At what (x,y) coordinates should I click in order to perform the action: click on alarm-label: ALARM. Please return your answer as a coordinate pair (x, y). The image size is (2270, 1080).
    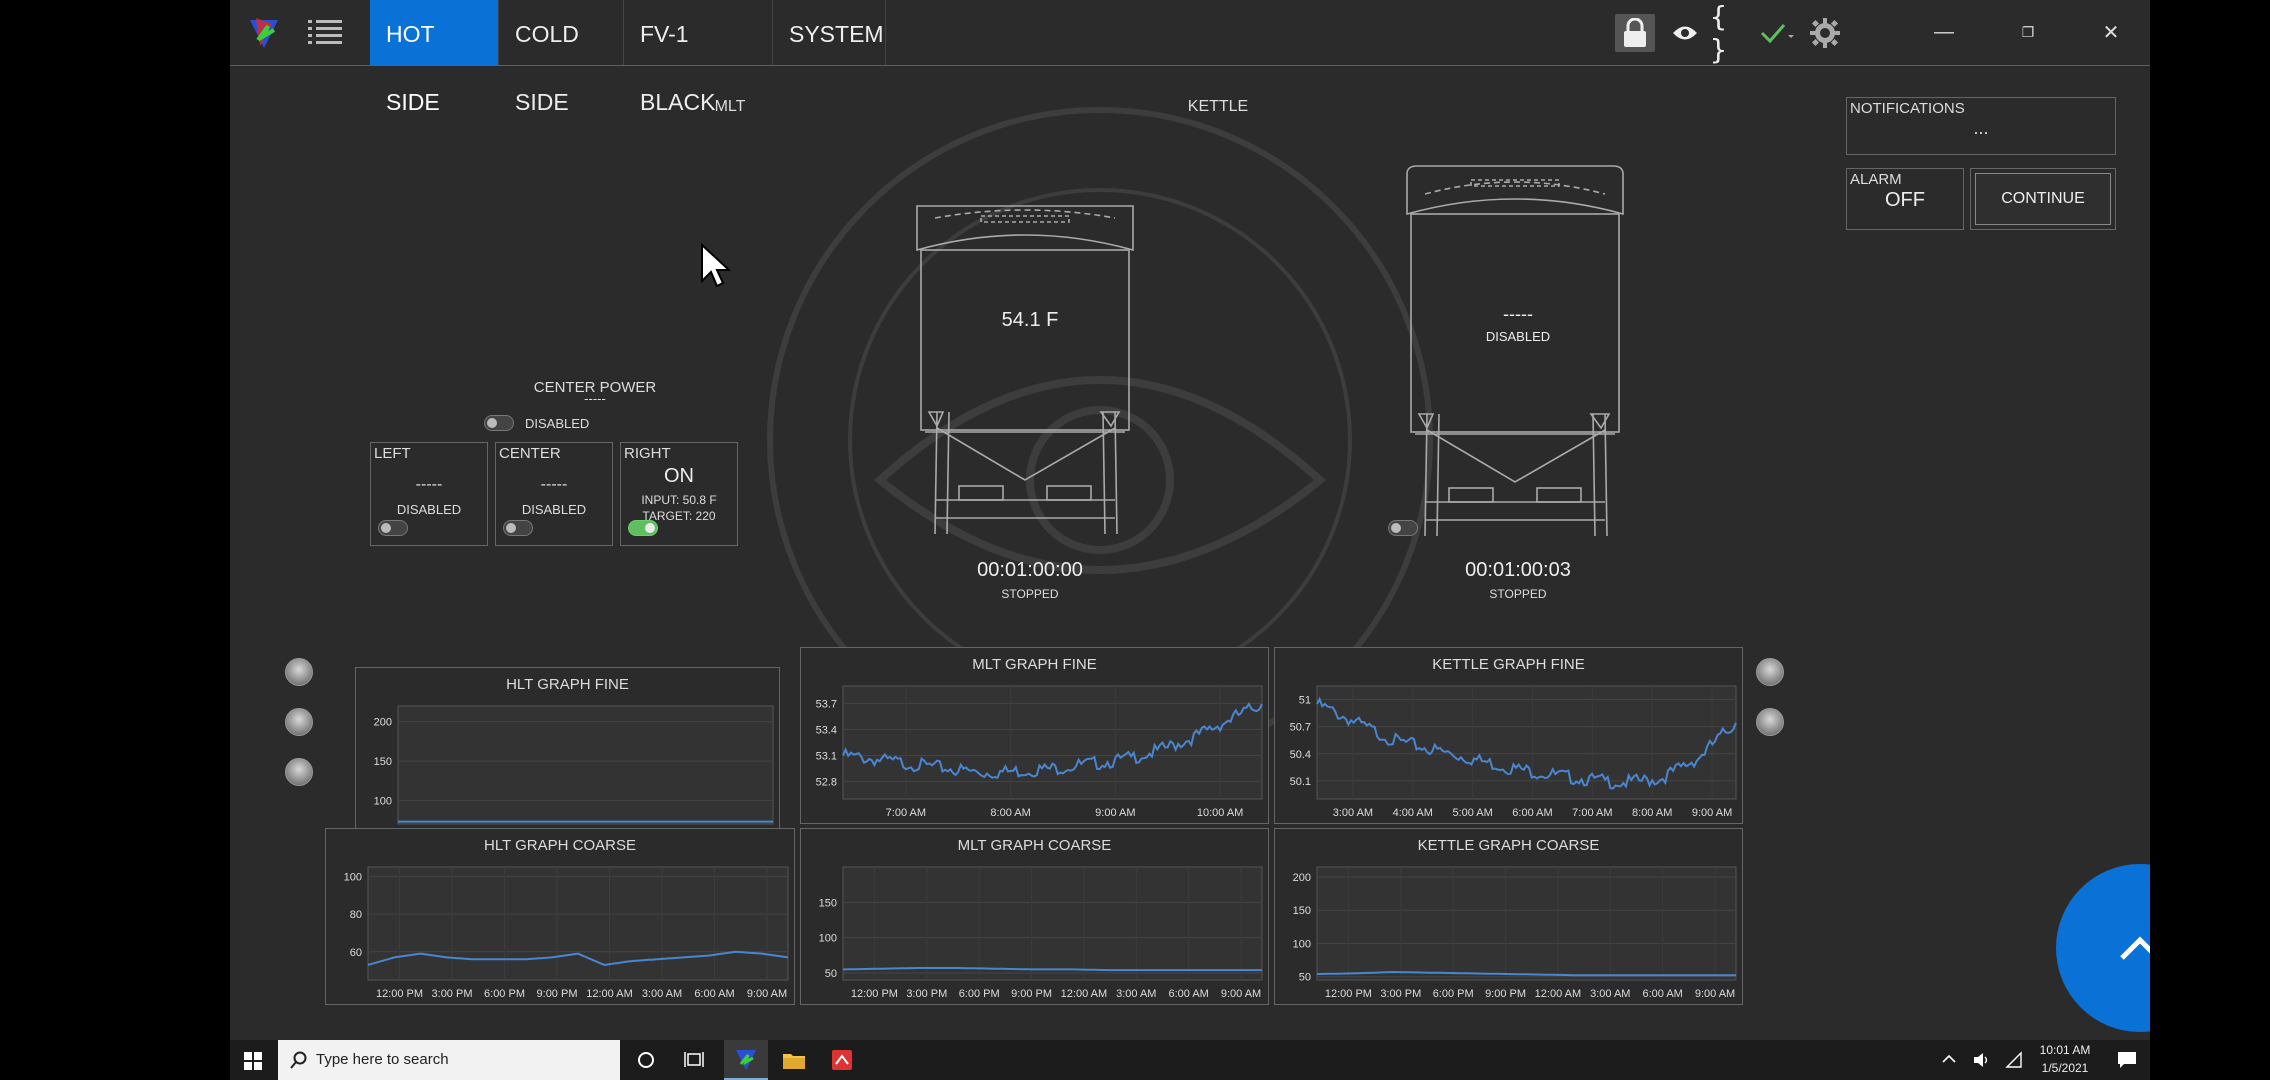
    Looking at the image, I should click on (1876, 179).